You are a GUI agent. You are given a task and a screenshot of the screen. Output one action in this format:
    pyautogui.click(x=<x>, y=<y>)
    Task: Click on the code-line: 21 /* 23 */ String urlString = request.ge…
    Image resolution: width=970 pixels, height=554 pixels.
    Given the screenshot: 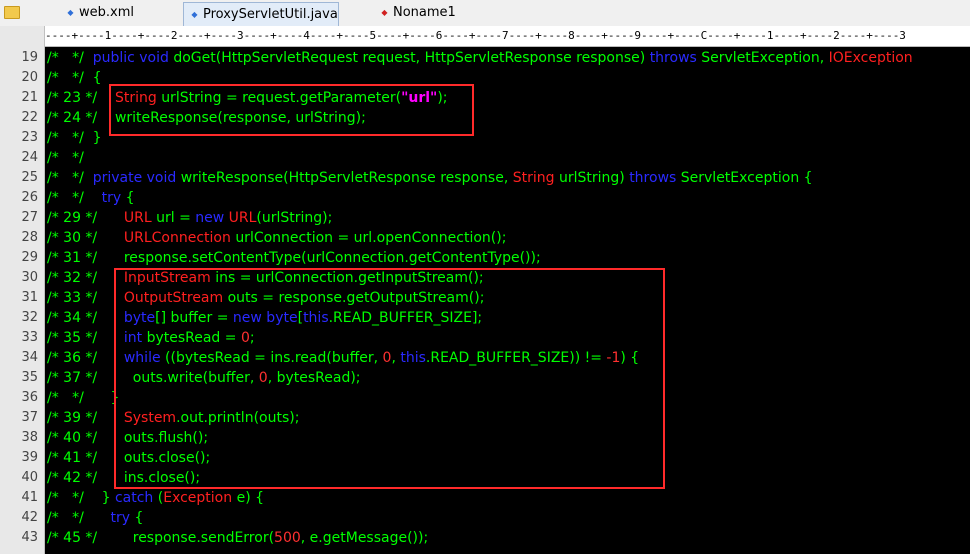 What is the action you would take?
    pyautogui.click(x=485, y=98)
    